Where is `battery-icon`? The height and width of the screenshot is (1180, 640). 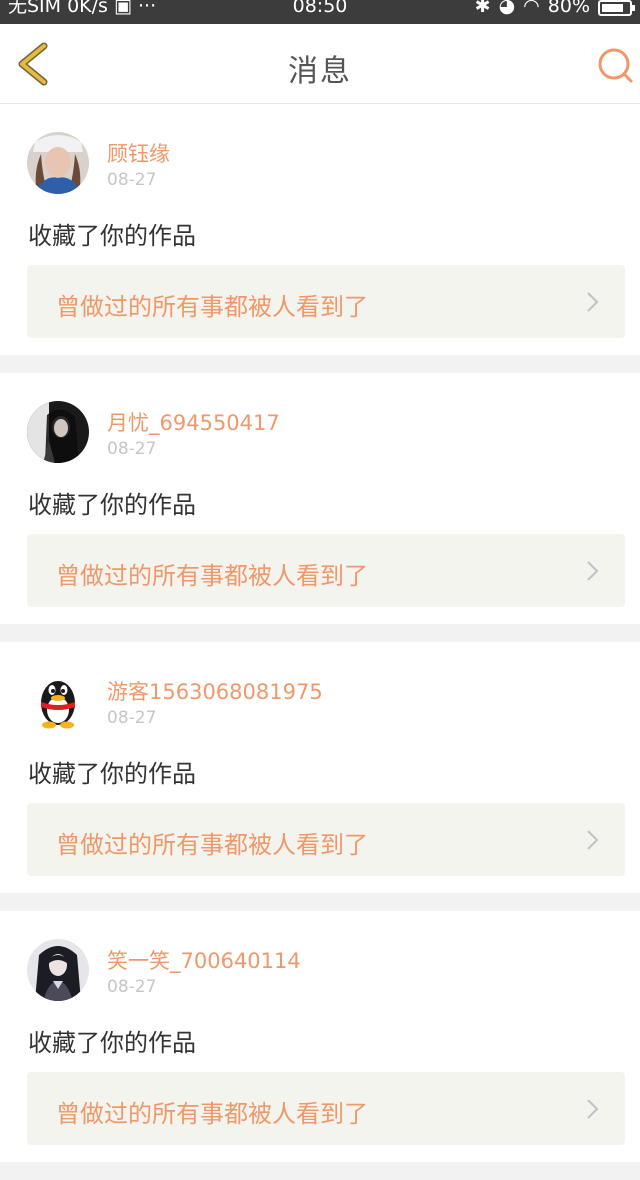 battery-icon is located at coordinates (616, 8).